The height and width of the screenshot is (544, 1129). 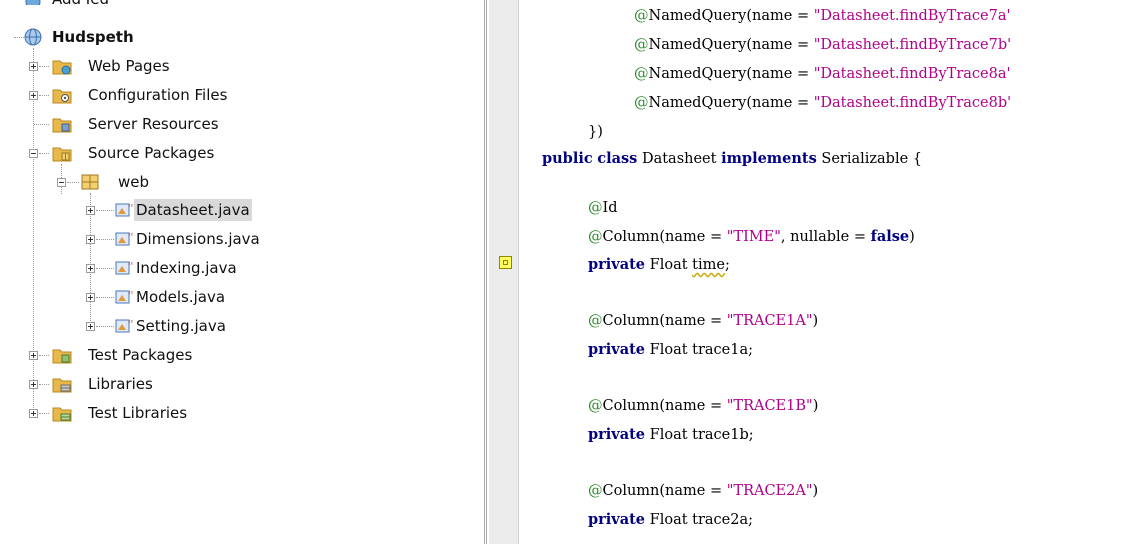 I want to click on editor-gutter, so click(x=504, y=272).